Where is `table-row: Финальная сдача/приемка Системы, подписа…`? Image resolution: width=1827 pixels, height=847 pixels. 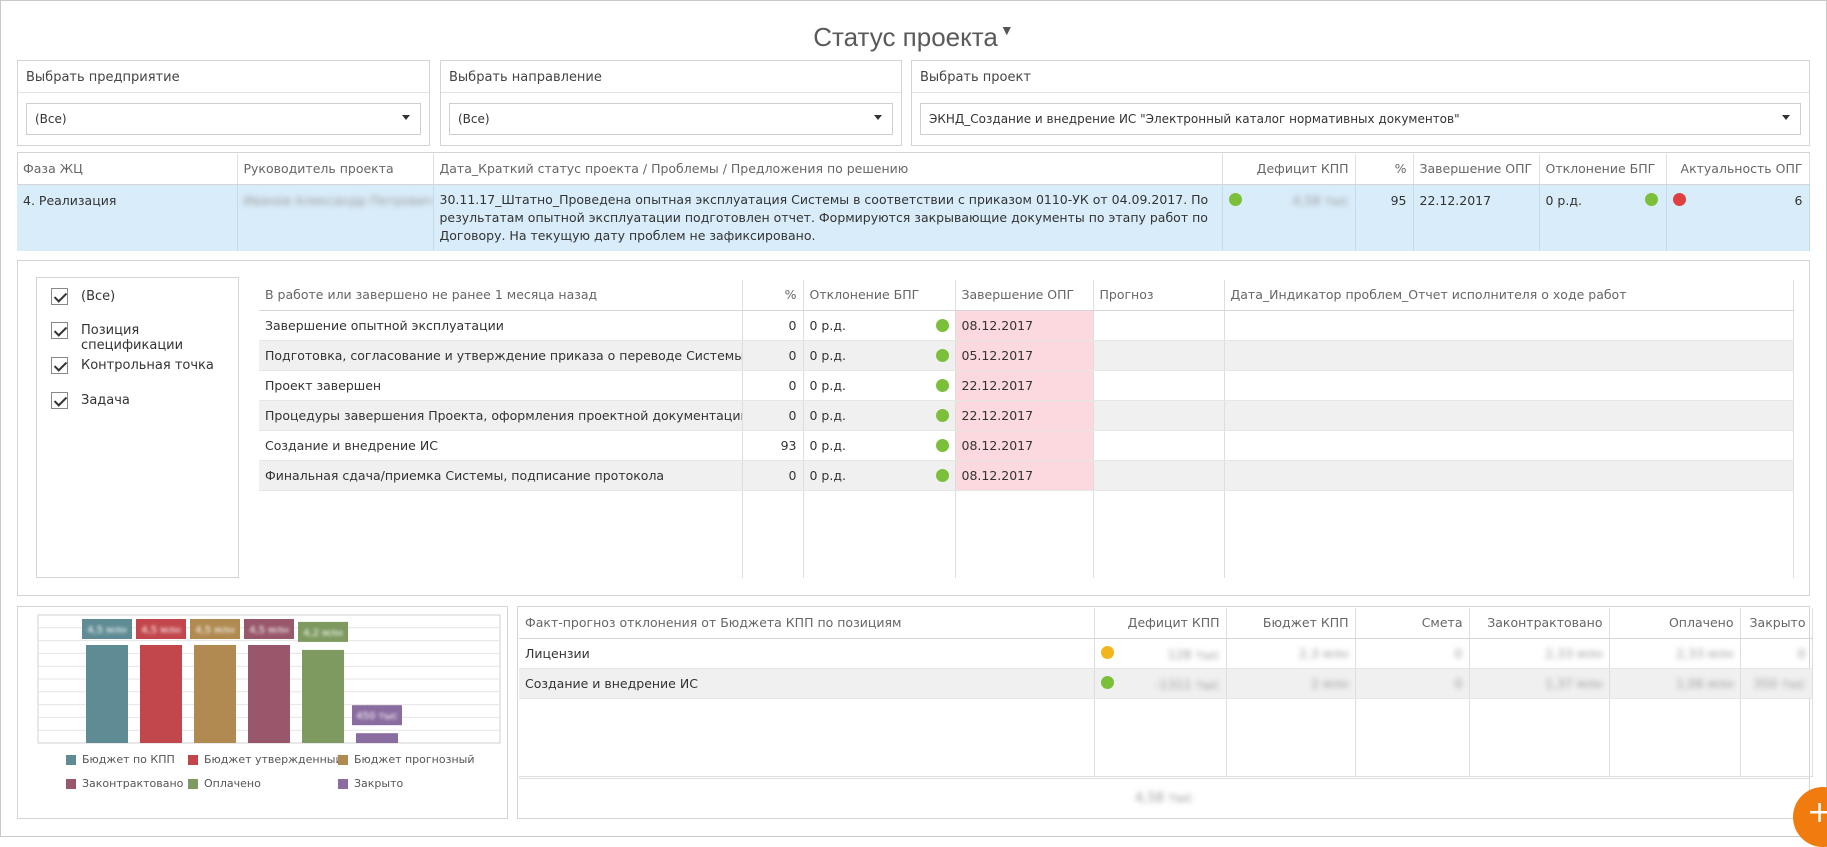
table-row: Финальная сдача/приемка Системы, подписа… is located at coordinates (1026, 475).